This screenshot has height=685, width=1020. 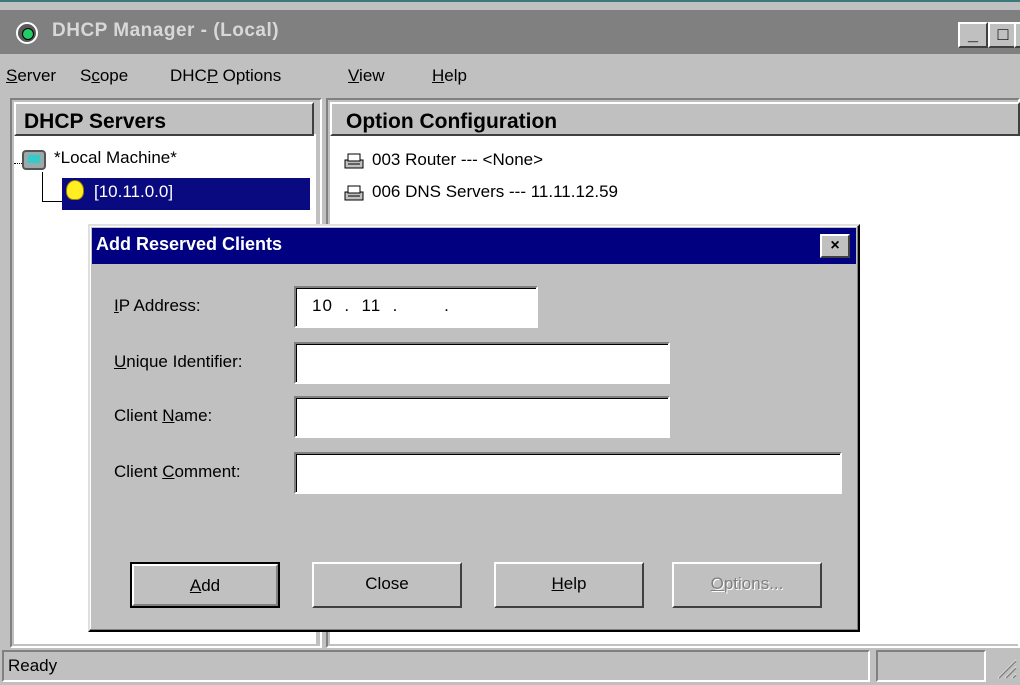 What do you see at coordinates (449, 76) in the screenshot?
I see `menu-help: Help` at bounding box center [449, 76].